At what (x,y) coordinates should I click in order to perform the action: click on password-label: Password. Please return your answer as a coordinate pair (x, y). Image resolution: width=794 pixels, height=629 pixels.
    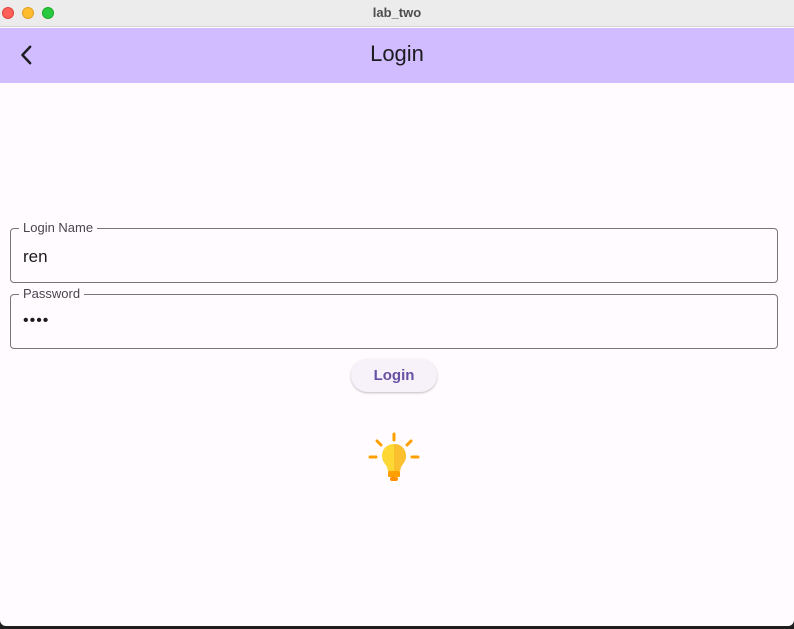
    Looking at the image, I should click on (52, 294).